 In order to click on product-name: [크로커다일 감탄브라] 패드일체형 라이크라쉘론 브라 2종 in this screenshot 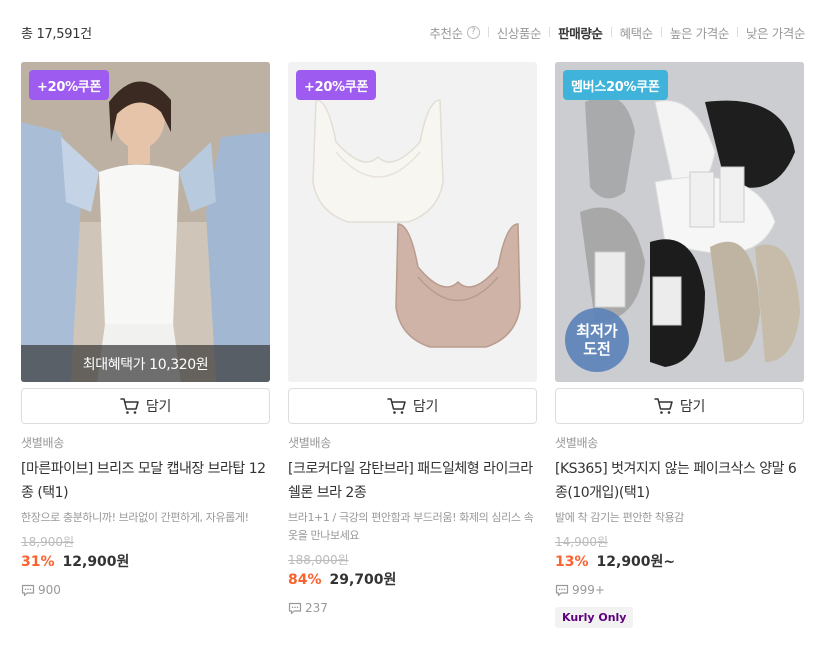, I will do `click(412, 481)`.